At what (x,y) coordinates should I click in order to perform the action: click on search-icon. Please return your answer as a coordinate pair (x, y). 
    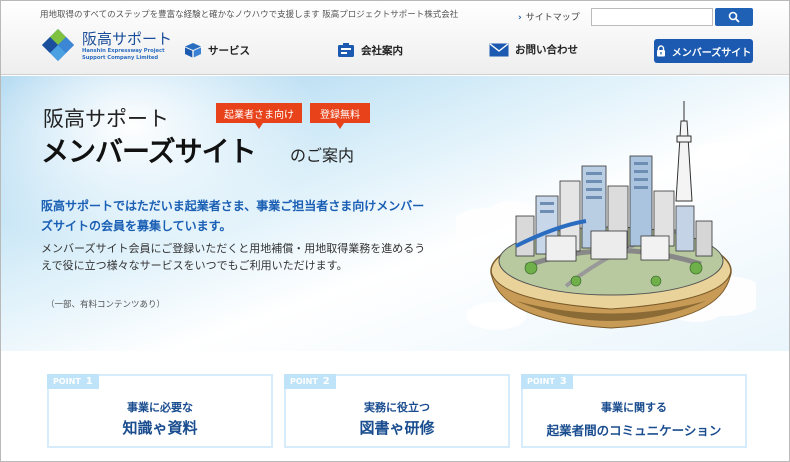
    Looking at the image, I should click on (734, 17).